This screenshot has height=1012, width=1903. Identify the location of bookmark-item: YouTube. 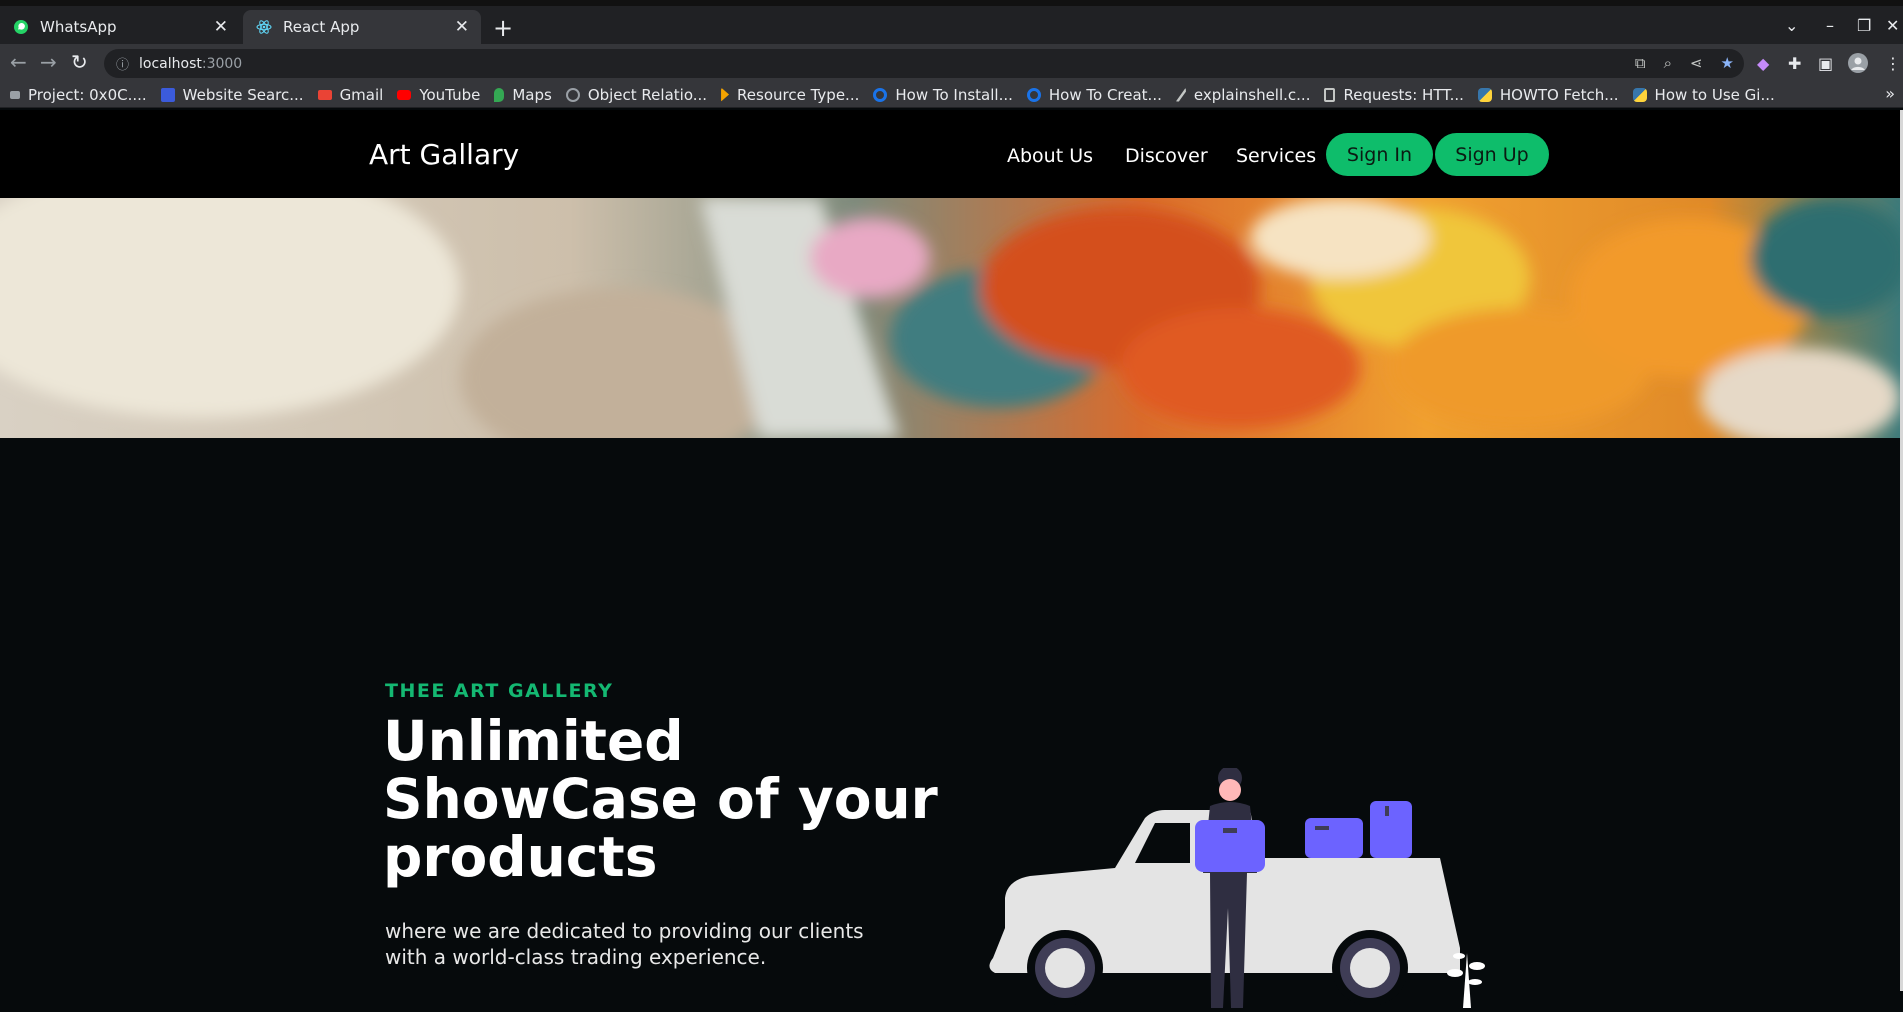
(438, 95).